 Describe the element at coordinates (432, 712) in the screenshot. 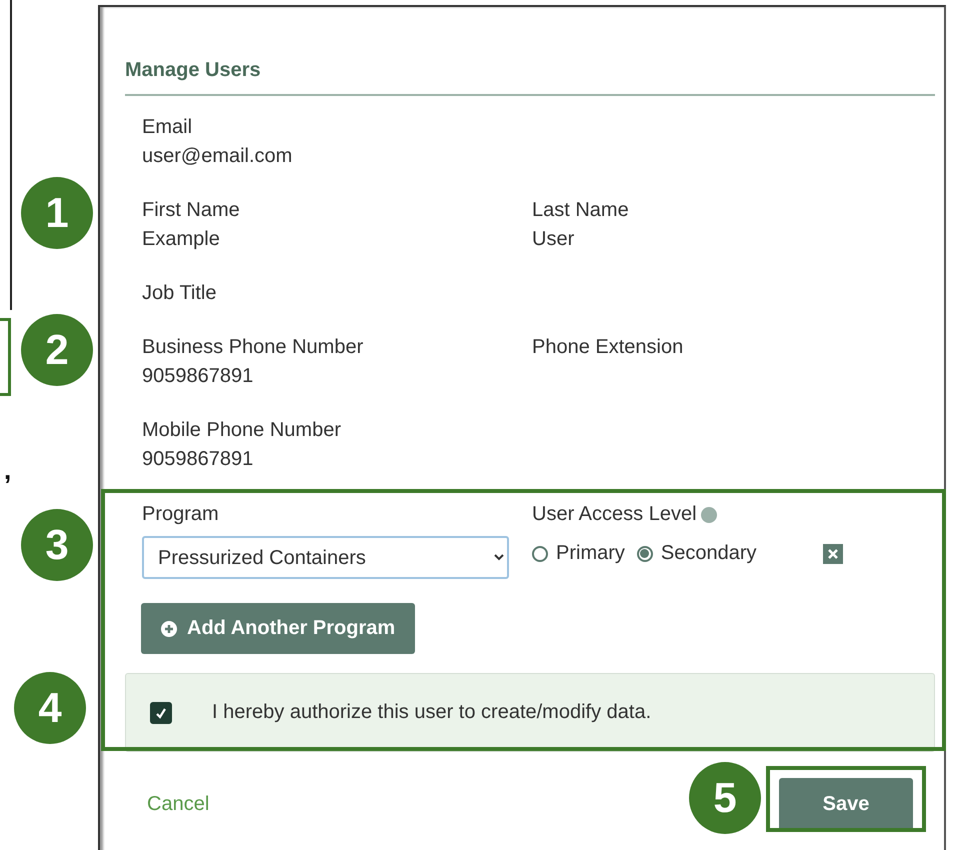

I see `authorize-text: I hereby authorize this user to create/modify data.` at that location.